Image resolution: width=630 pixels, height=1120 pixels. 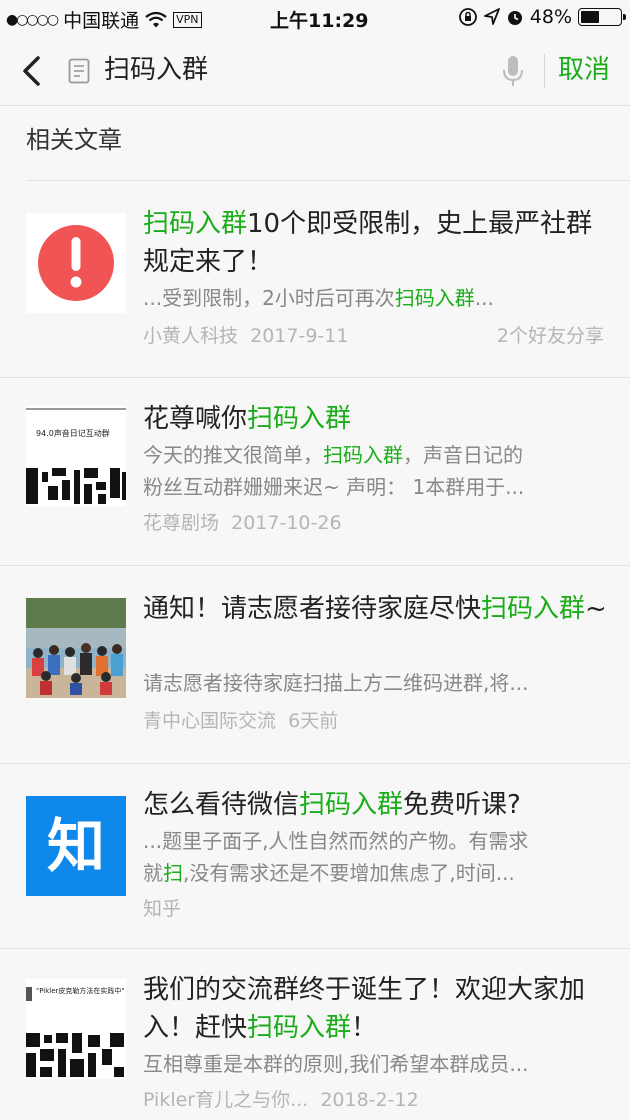 I want to click on result-thumbnail: 94.0声音日记互动群, so click(x=76, y=456).